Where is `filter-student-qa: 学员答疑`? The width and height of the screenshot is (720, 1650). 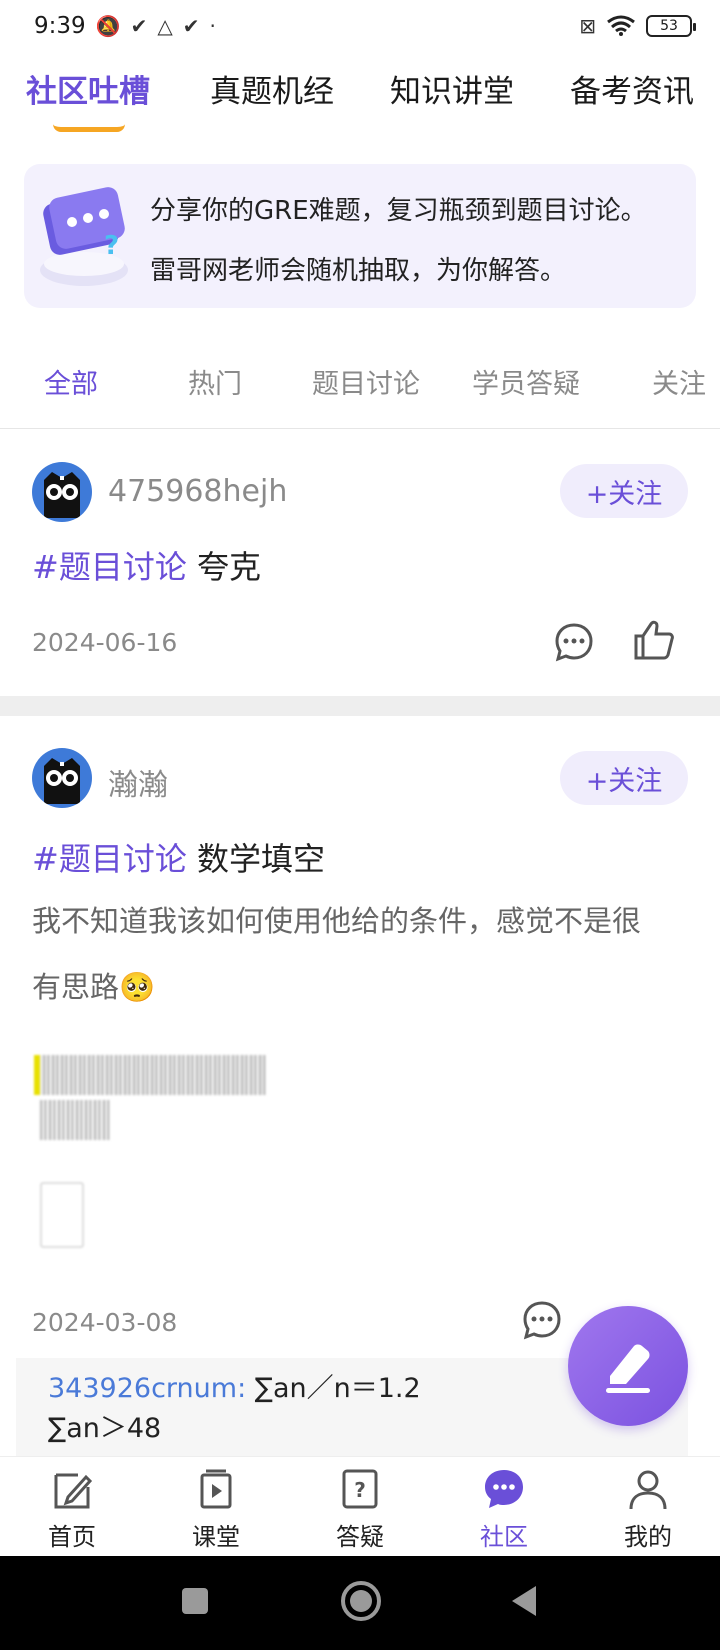
filter-student-qa: 学员答疑 is located at coordinates (526, 381).